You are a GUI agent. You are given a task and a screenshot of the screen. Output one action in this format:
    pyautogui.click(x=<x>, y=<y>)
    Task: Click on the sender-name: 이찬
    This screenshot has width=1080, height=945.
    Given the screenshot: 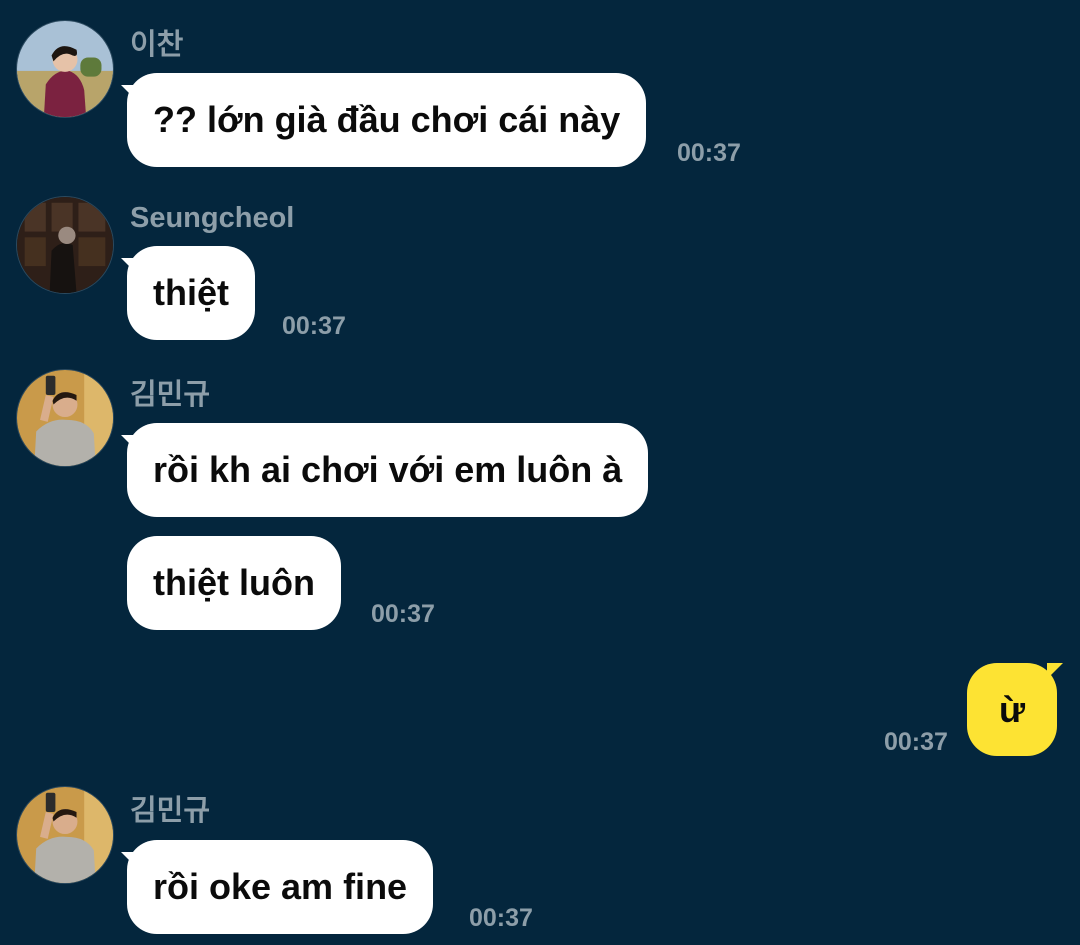 What is the action you would take?
    pyautogui.click(x=157, y=45)
    